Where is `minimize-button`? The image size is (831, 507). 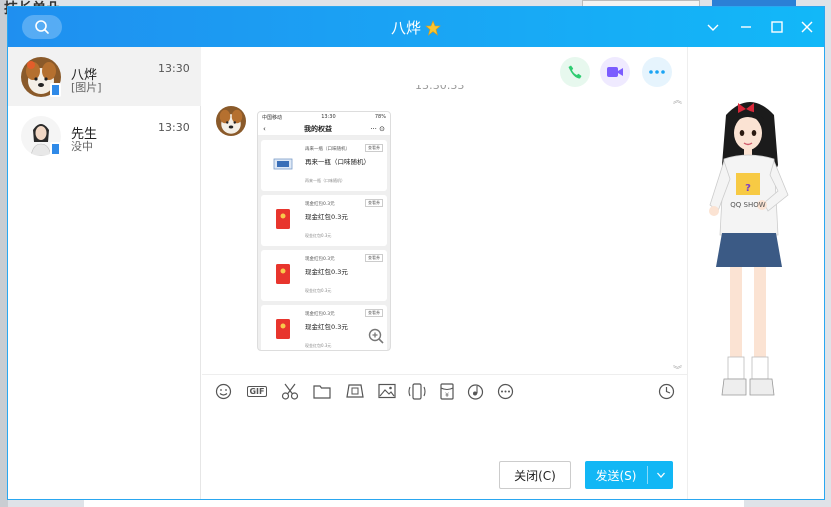
minimize-button is located at coordinates (746, 27).